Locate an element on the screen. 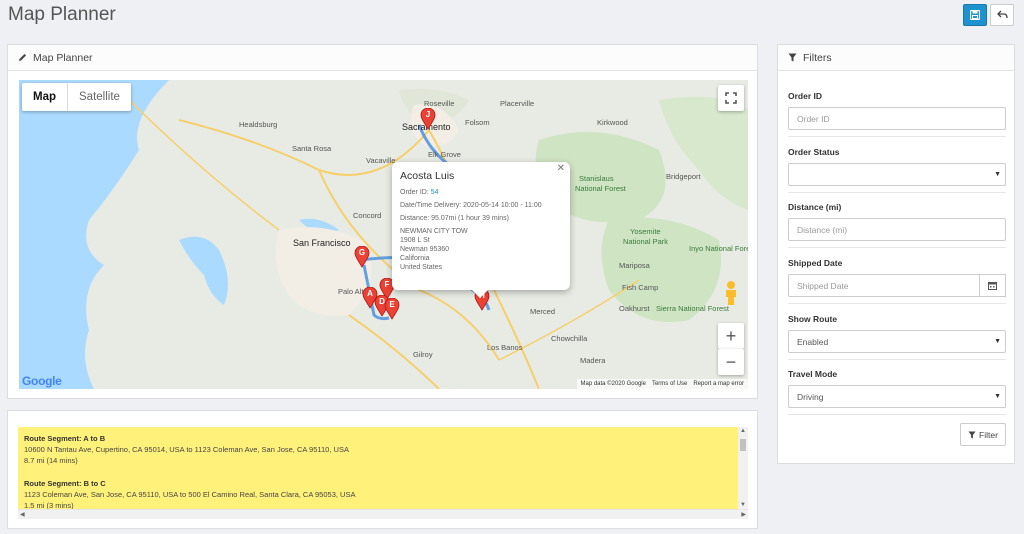 The height and width of the screenshot is (534, 1024). map-type-satellite-button: Satellite is located at coordinates (99, 97).